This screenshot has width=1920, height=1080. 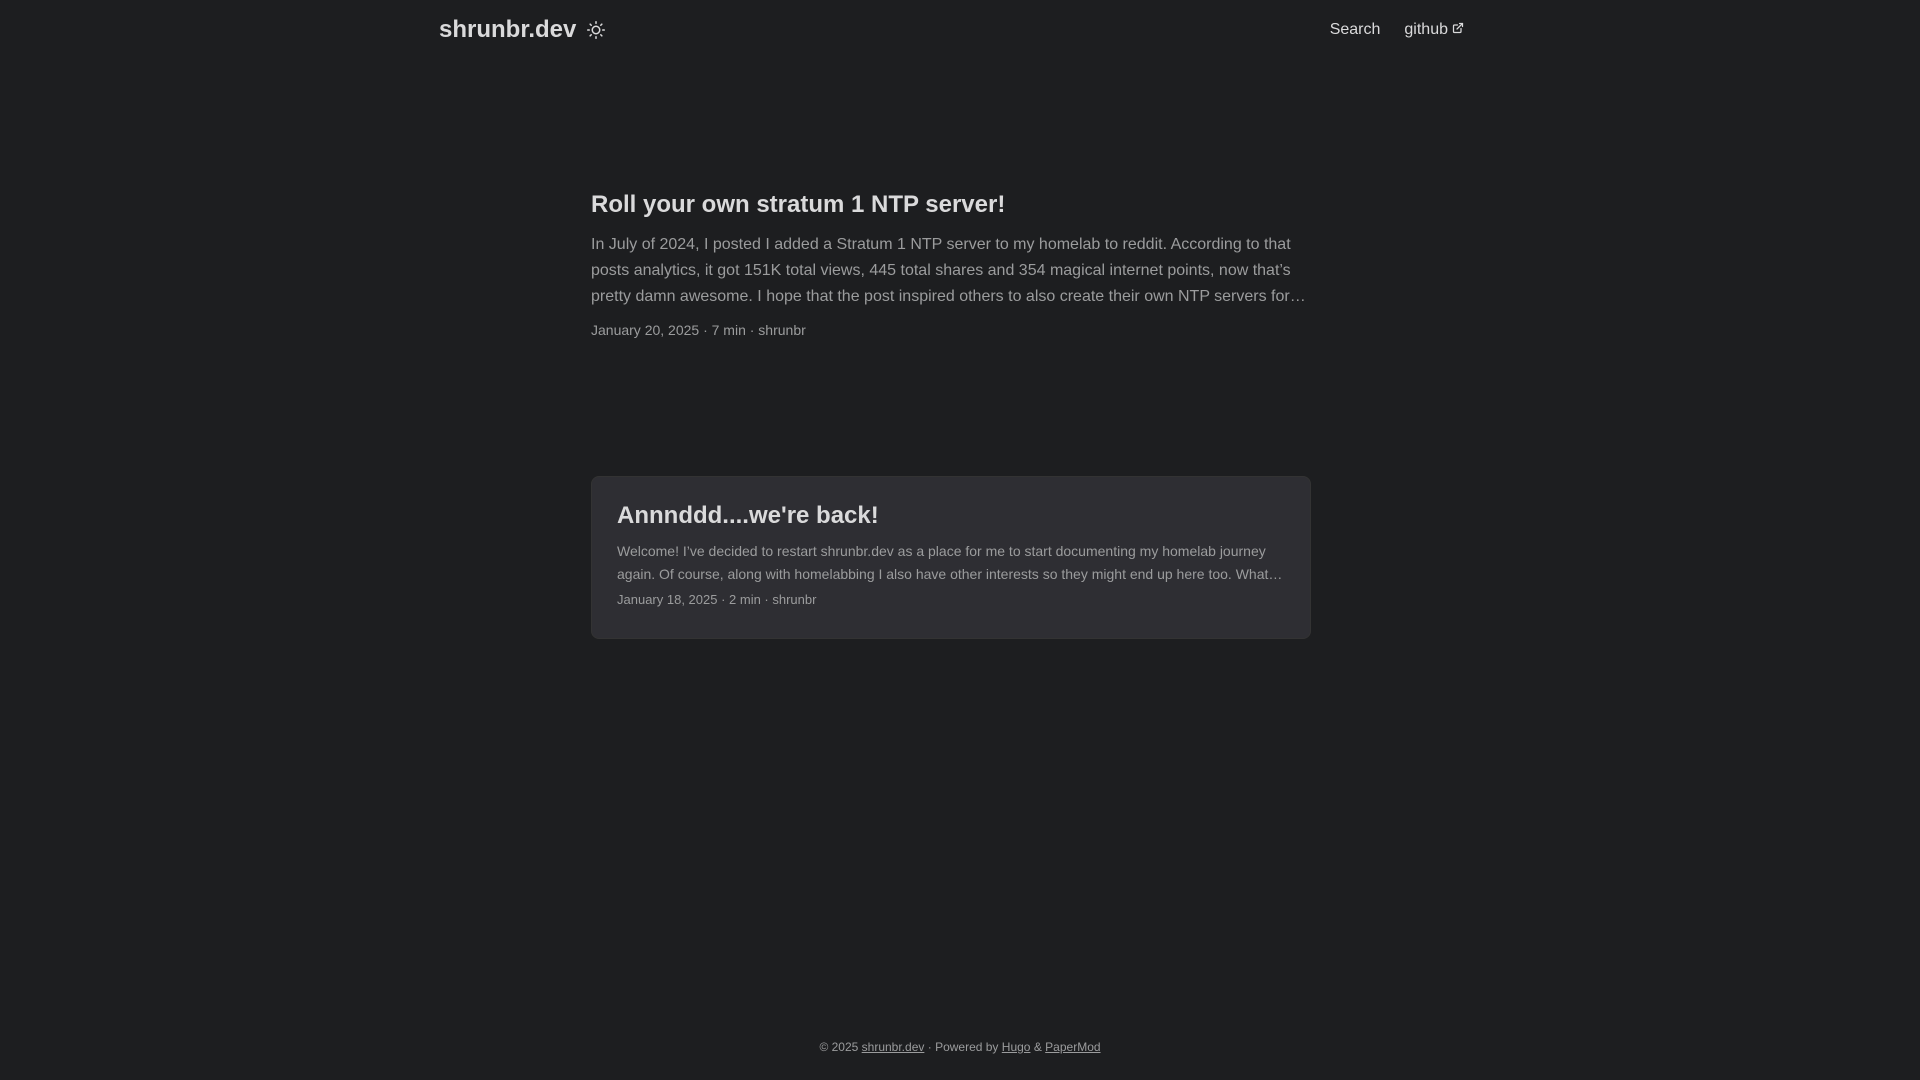 What do you see at coordinates (893, 1047) in the screenshot?
I see `footer-site-link: shrunbr.dev` at bounding box center [893, 1047].